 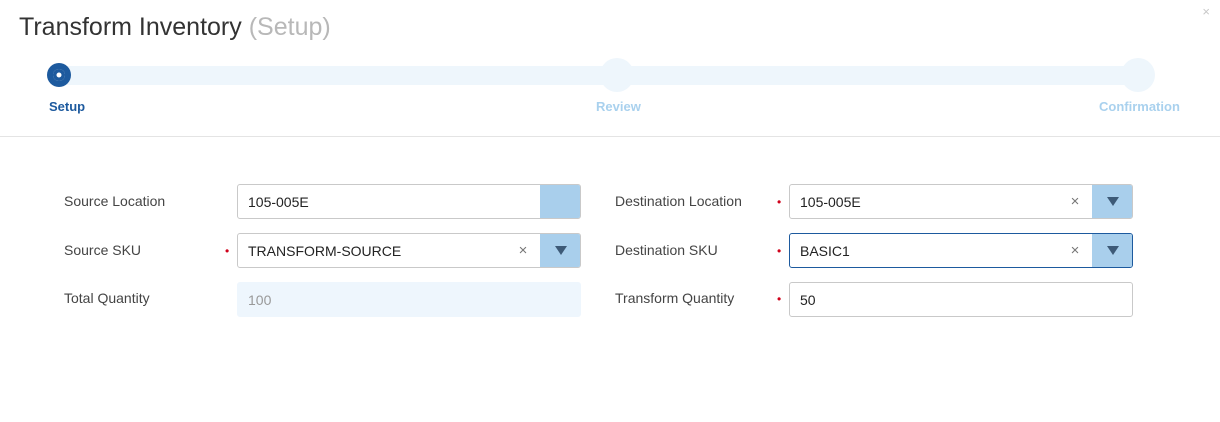 I want to click on close-icon: ×, so click(x=1206, y=12).